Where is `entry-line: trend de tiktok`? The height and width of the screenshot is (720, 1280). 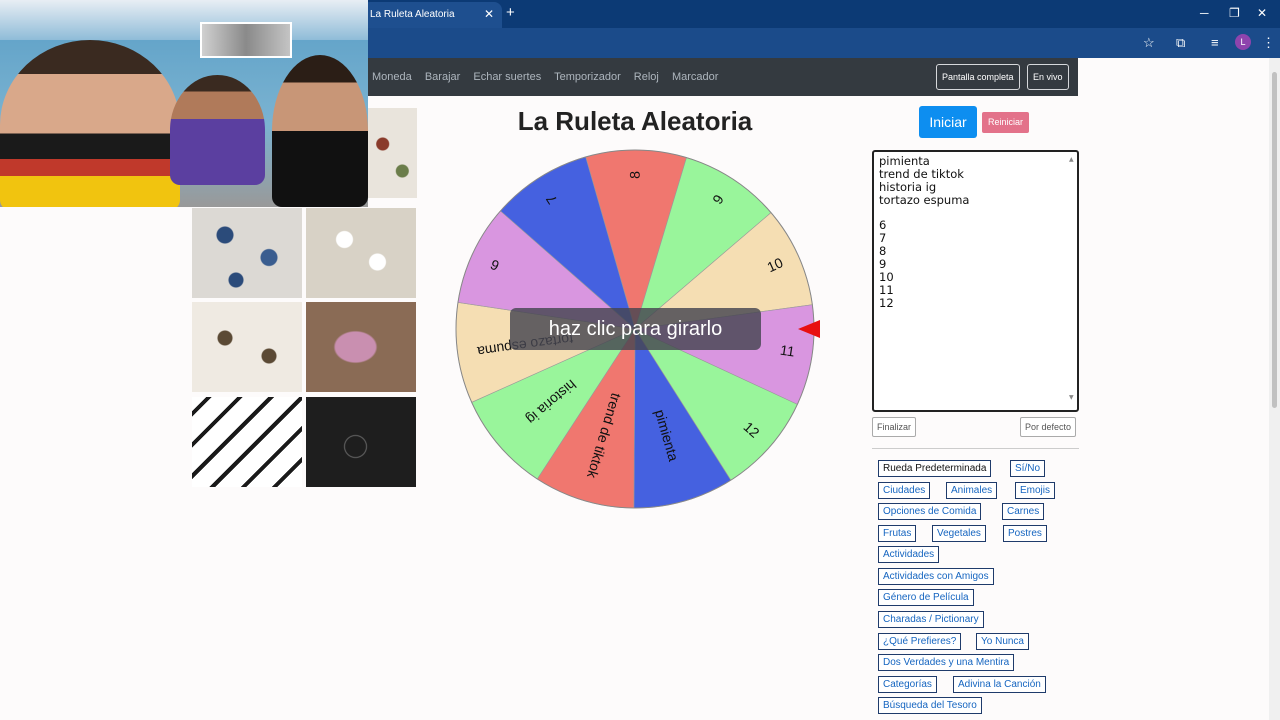 entry-line: trend de tiktok is located at coordinates (921, 173).